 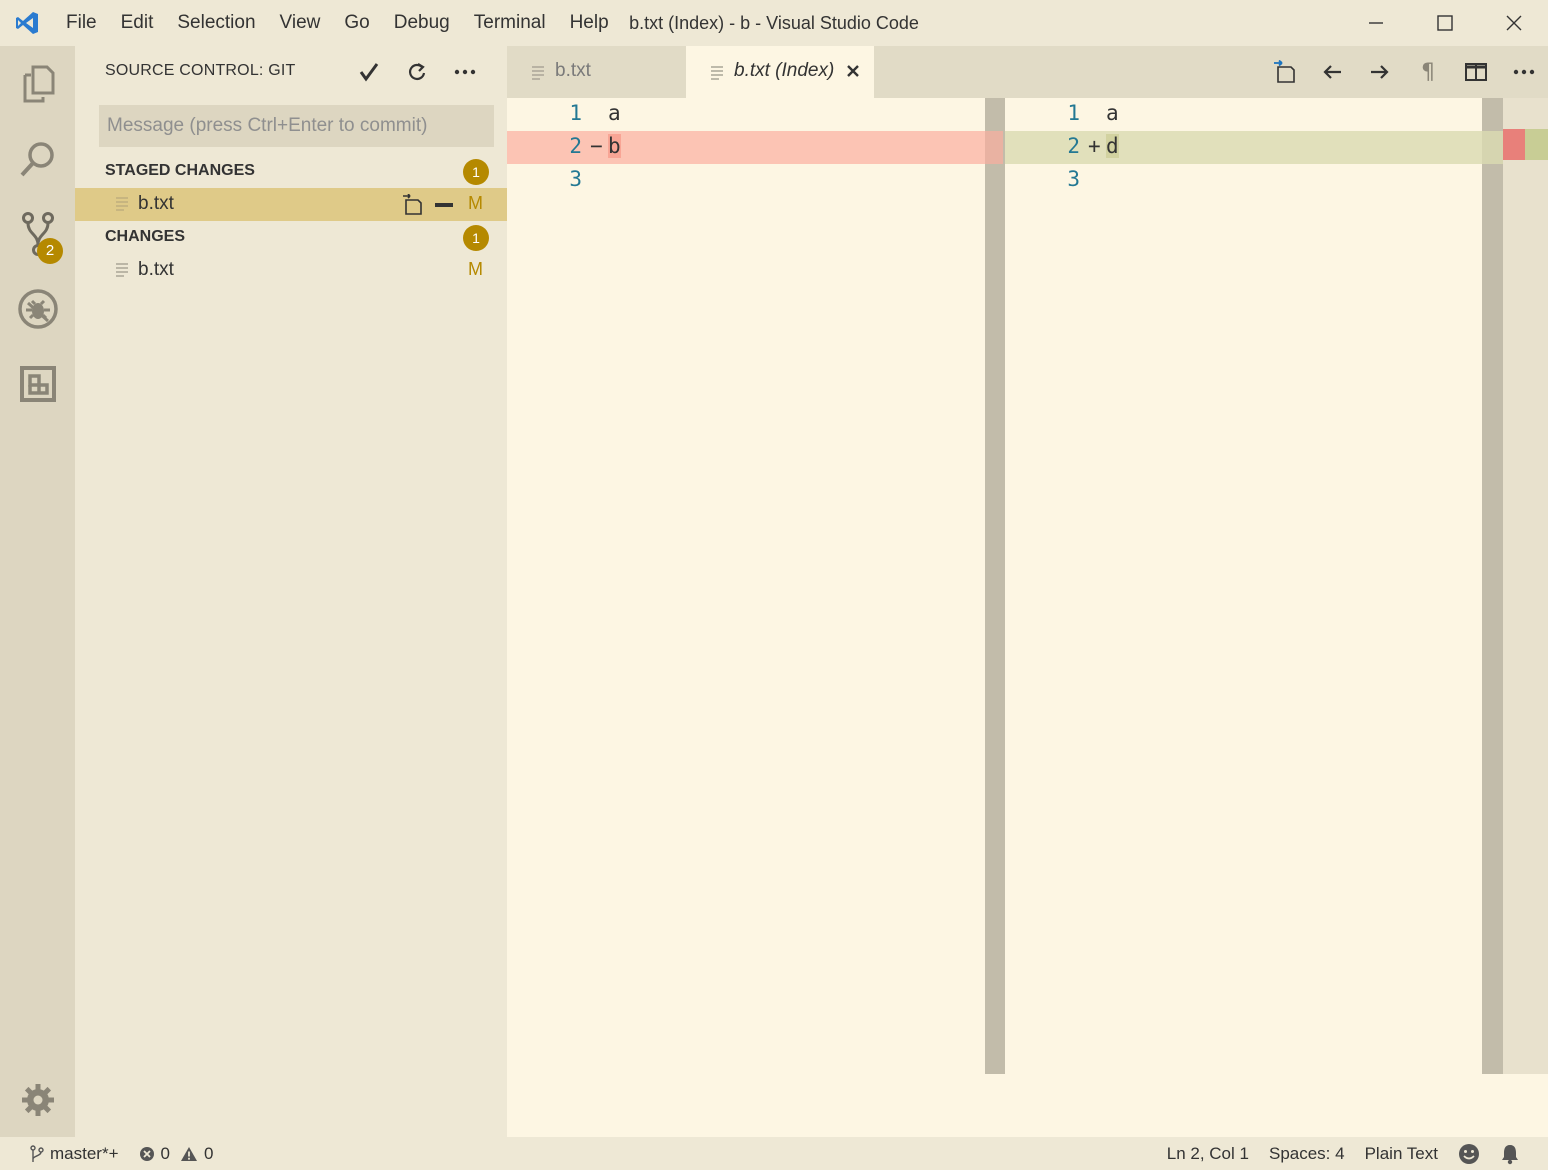 I want to click on tab-label: b.txt, so click(x=573, y=70).